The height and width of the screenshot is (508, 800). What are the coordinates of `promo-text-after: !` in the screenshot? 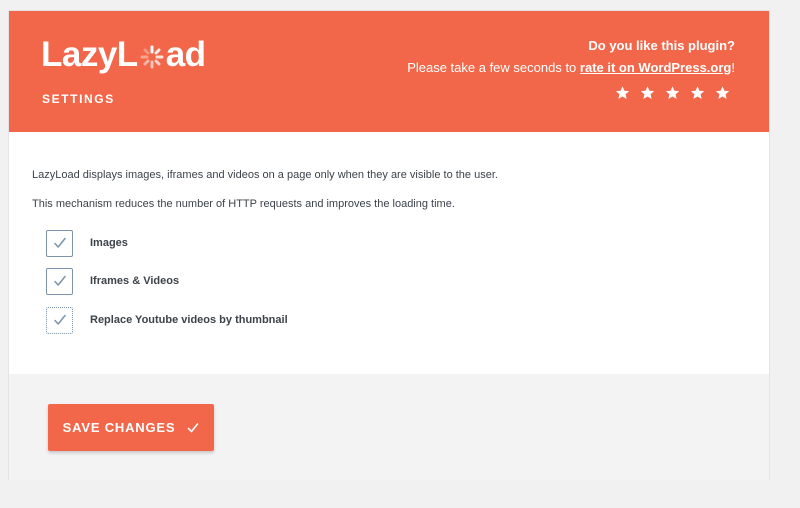 It's located at (733, 67).